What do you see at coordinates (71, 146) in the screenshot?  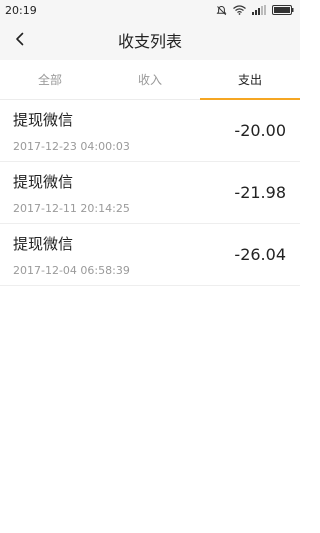 I see `list-item-time: 2017-12-23 04:00:03` at bounding box center [71, 146].